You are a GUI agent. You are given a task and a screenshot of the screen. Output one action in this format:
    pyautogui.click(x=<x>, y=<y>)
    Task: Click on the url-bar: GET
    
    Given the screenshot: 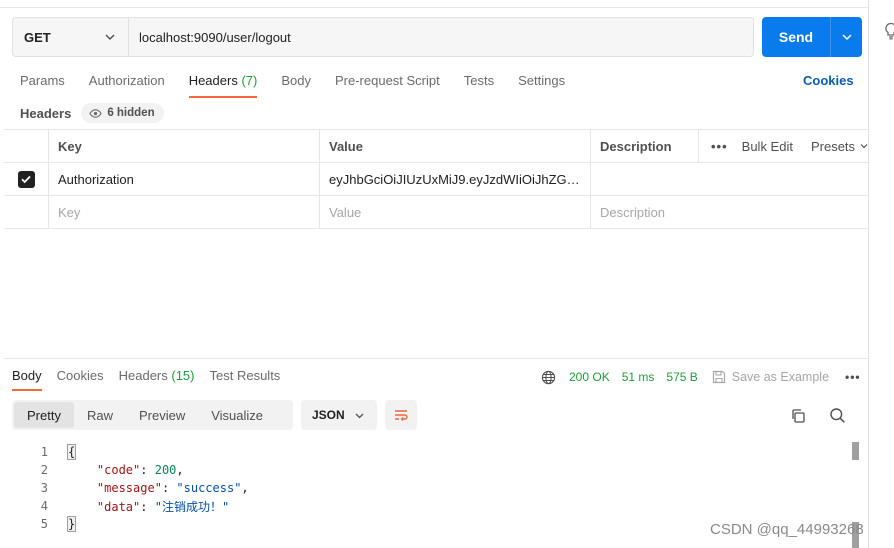 What is the action you would take?
    pyautogui.click(x=383, y=37)
    